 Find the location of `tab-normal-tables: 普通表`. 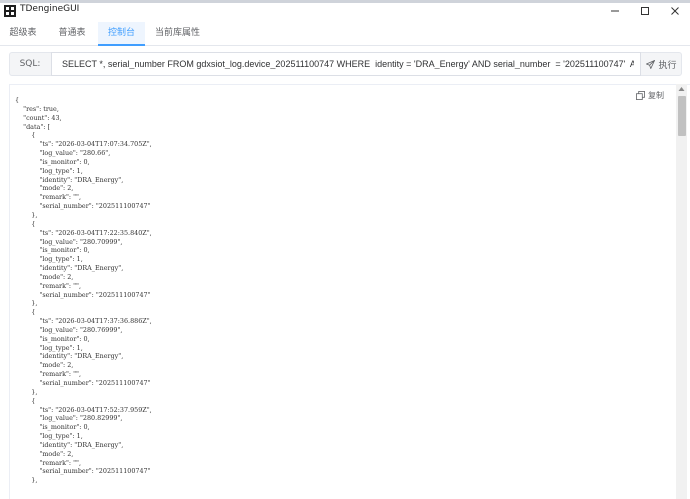

tab-normal-tables: 普通表 is located at coordinates (72, 34).